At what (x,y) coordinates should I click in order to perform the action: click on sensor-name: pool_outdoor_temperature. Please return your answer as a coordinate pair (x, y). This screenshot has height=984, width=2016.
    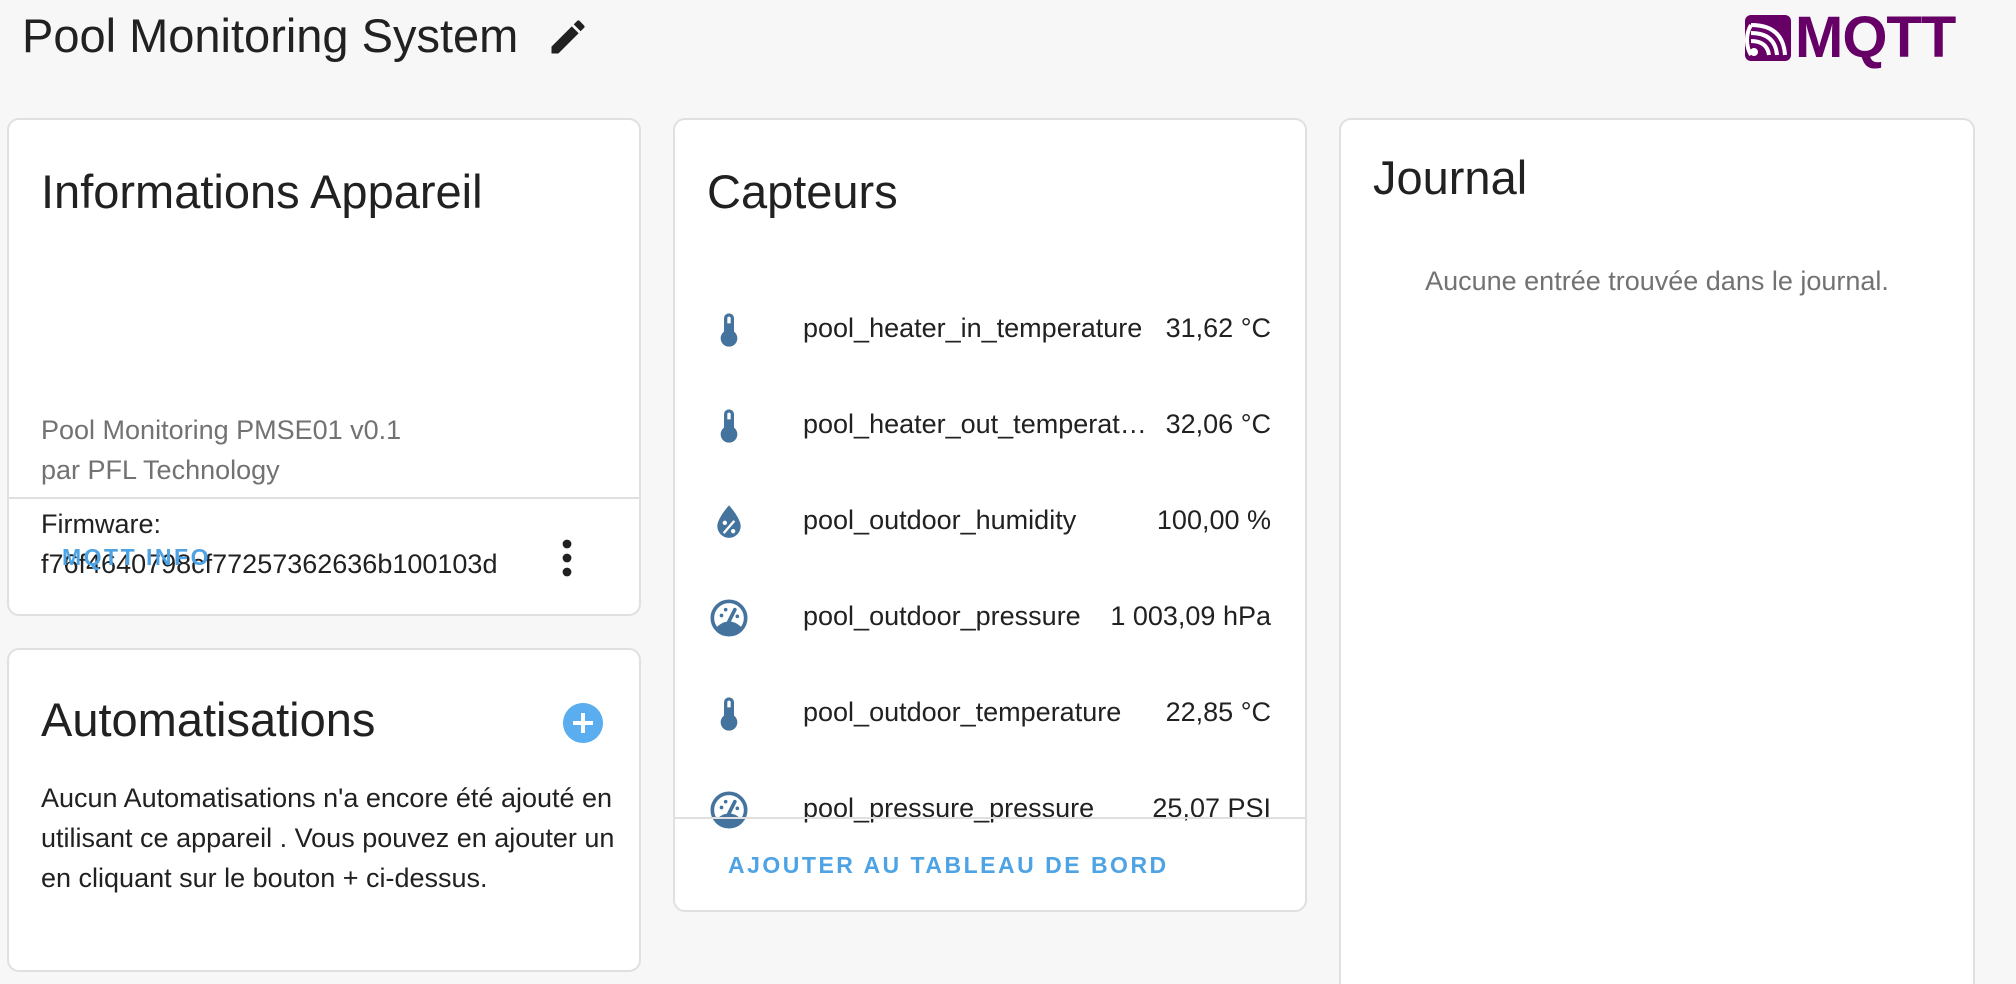
    Looking at the image, I should click on (962, 712).